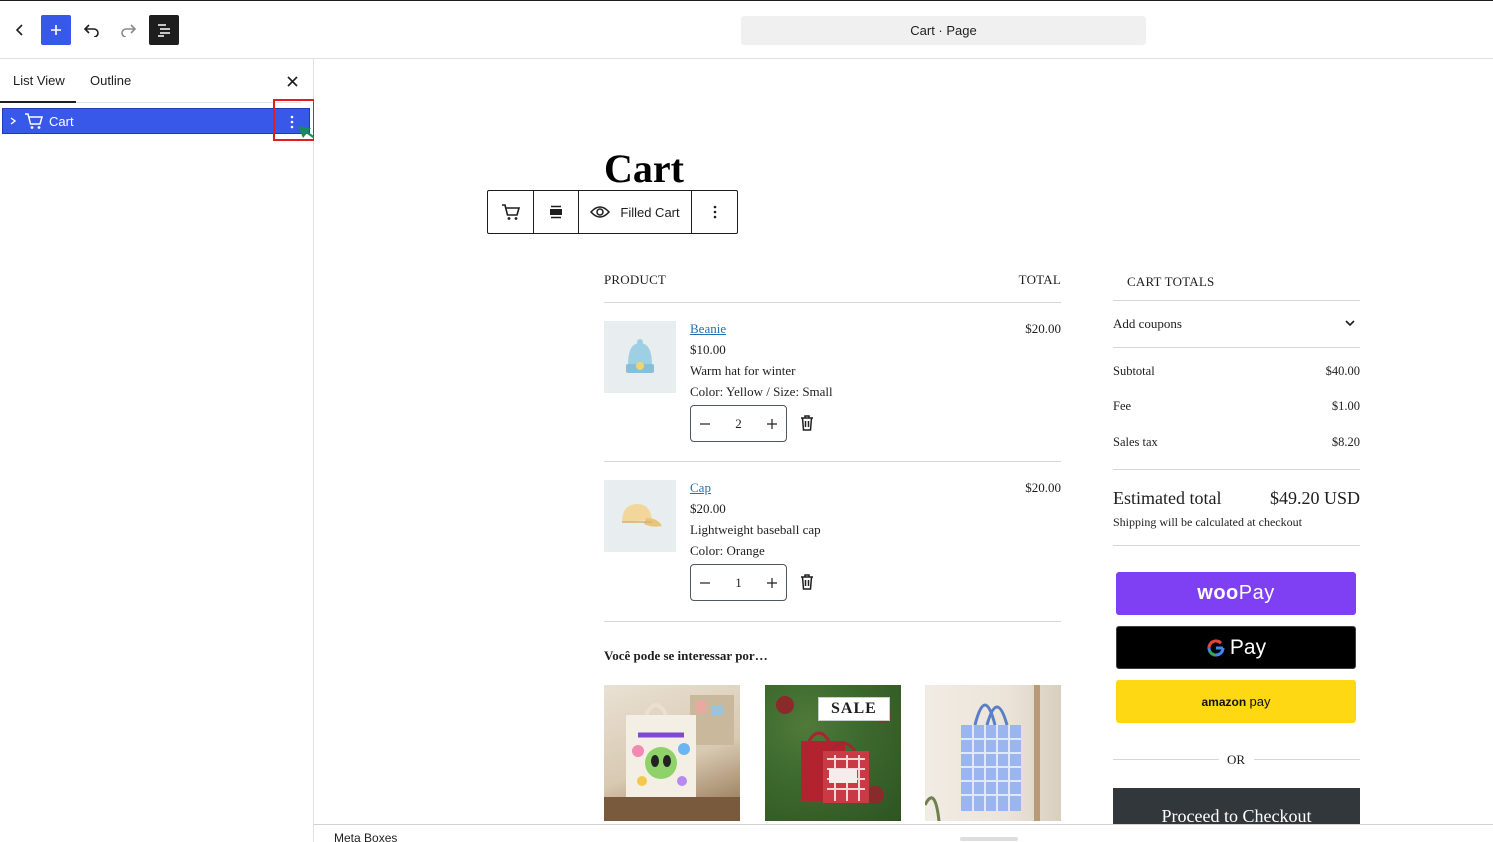 The height and width of the screenshot is (842, 1493). I want to click on editor-top-bar: Cart · Page, so click(746, 29).